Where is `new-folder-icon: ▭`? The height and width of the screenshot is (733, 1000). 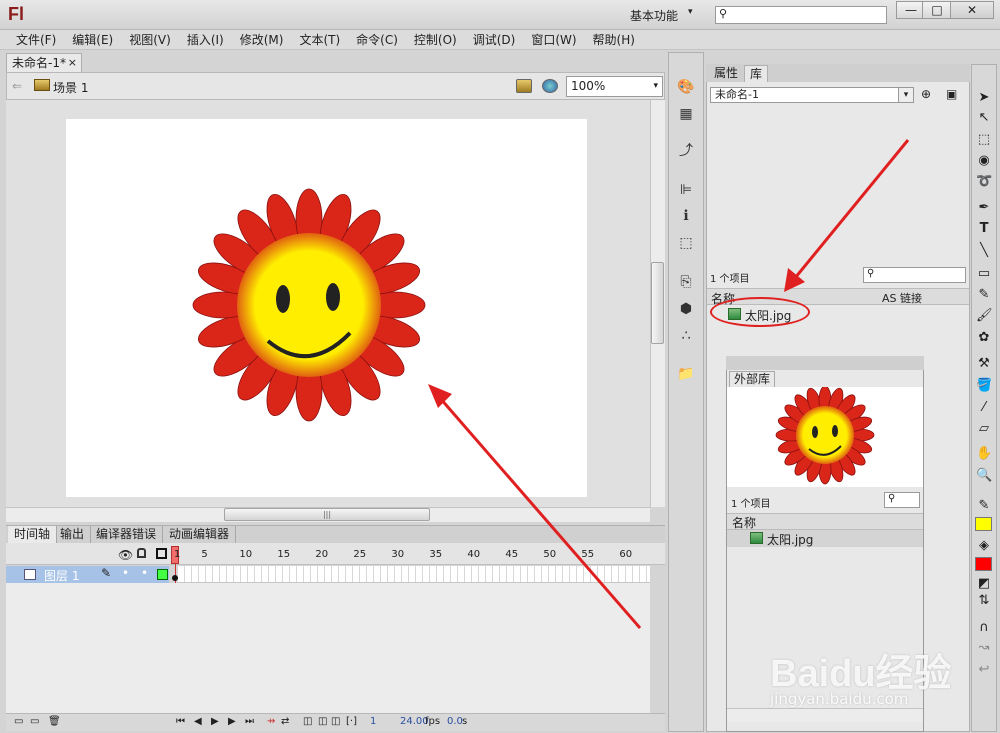
new-folder-icon: ▭ is located at coordinates (34, 721).